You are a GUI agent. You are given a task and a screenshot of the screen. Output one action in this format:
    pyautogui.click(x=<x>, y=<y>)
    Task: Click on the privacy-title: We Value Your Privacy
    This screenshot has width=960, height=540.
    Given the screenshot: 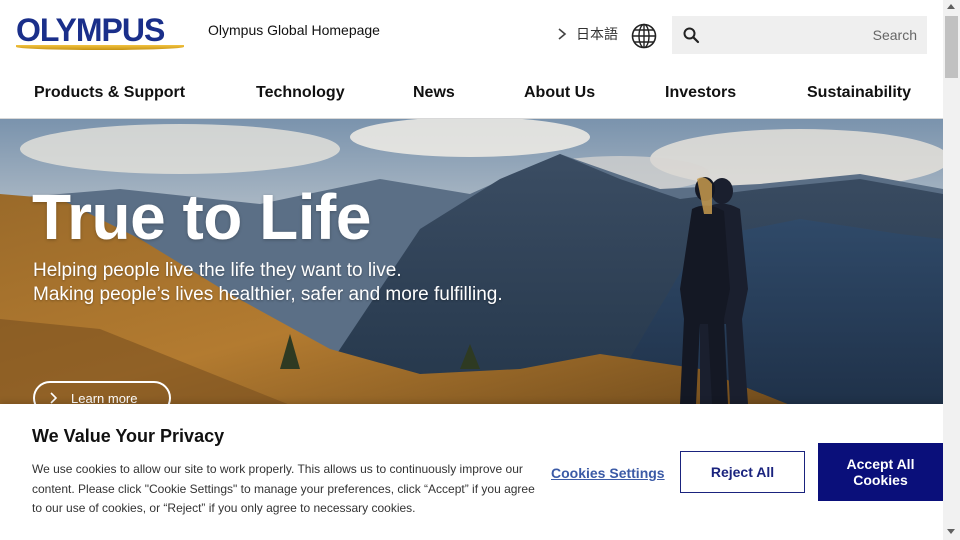 What is the action you would take?
    pyautogui.click(x=128, y=436)
    